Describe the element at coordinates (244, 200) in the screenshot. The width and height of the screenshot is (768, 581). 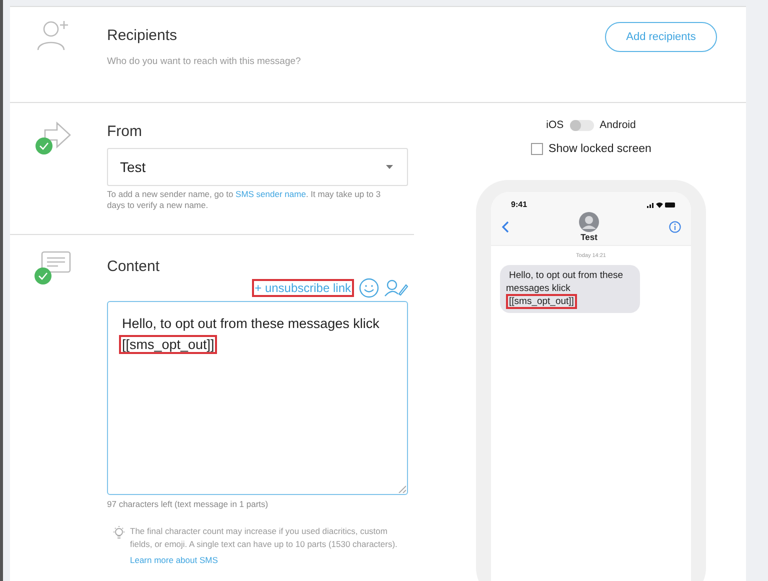
I see `sender-hint: To add a new sender name, go to SMS sender name. It may take up to 3 days to verify a new name.` at that location.